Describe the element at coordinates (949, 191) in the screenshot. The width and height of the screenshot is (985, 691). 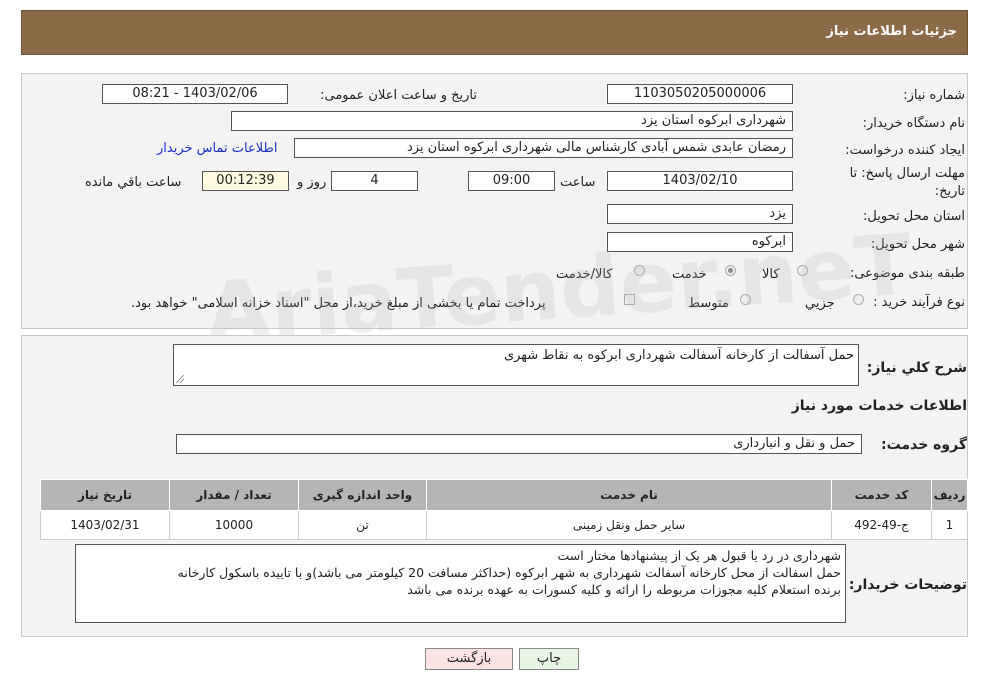
I see `deadline-label-line2: تاریخ:` at that location.